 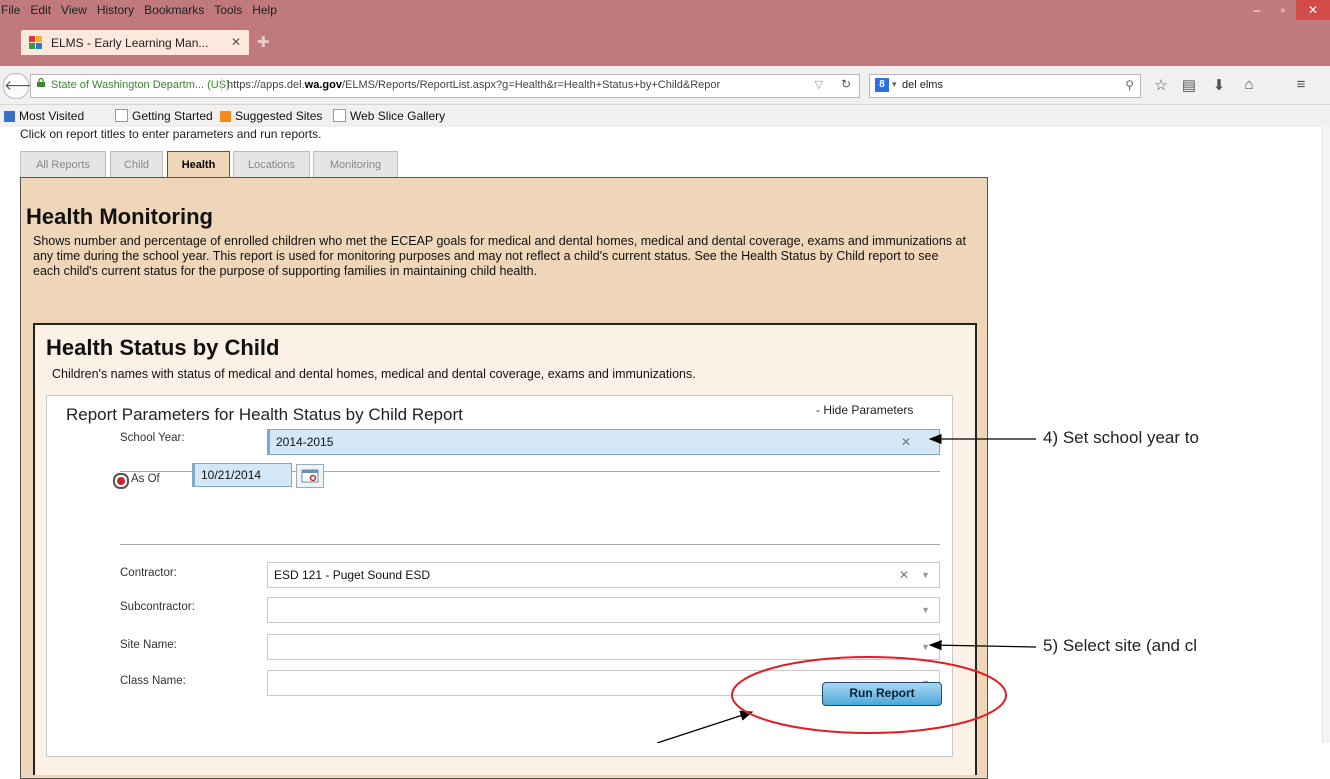 I want to click on page-scrollbar, so click(x=1326, y=435).